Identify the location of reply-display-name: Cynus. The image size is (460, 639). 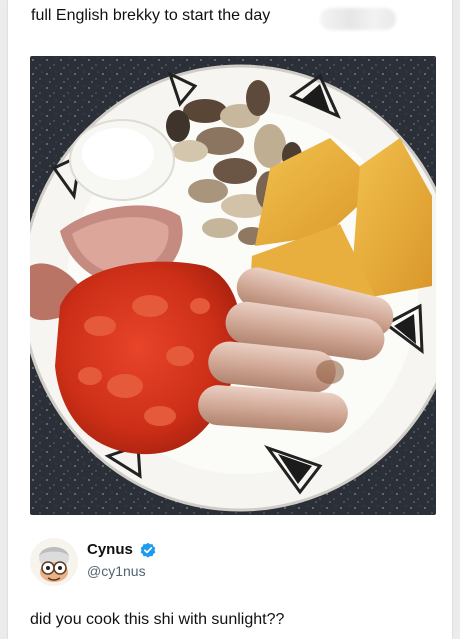
(110, 549).